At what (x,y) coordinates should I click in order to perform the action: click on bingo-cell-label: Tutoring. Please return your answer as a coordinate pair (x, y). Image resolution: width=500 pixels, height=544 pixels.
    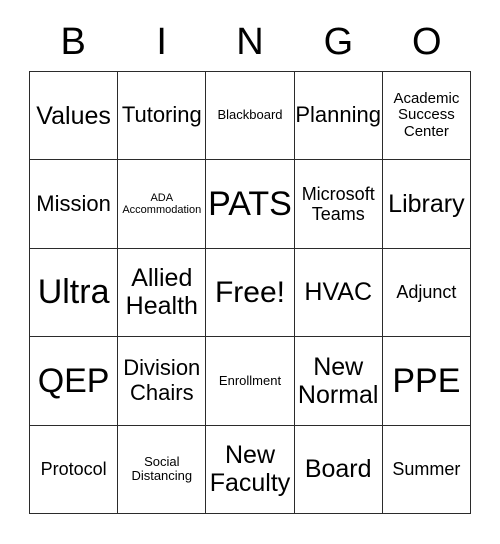
    Looking at the image, I should click on (161, 115).